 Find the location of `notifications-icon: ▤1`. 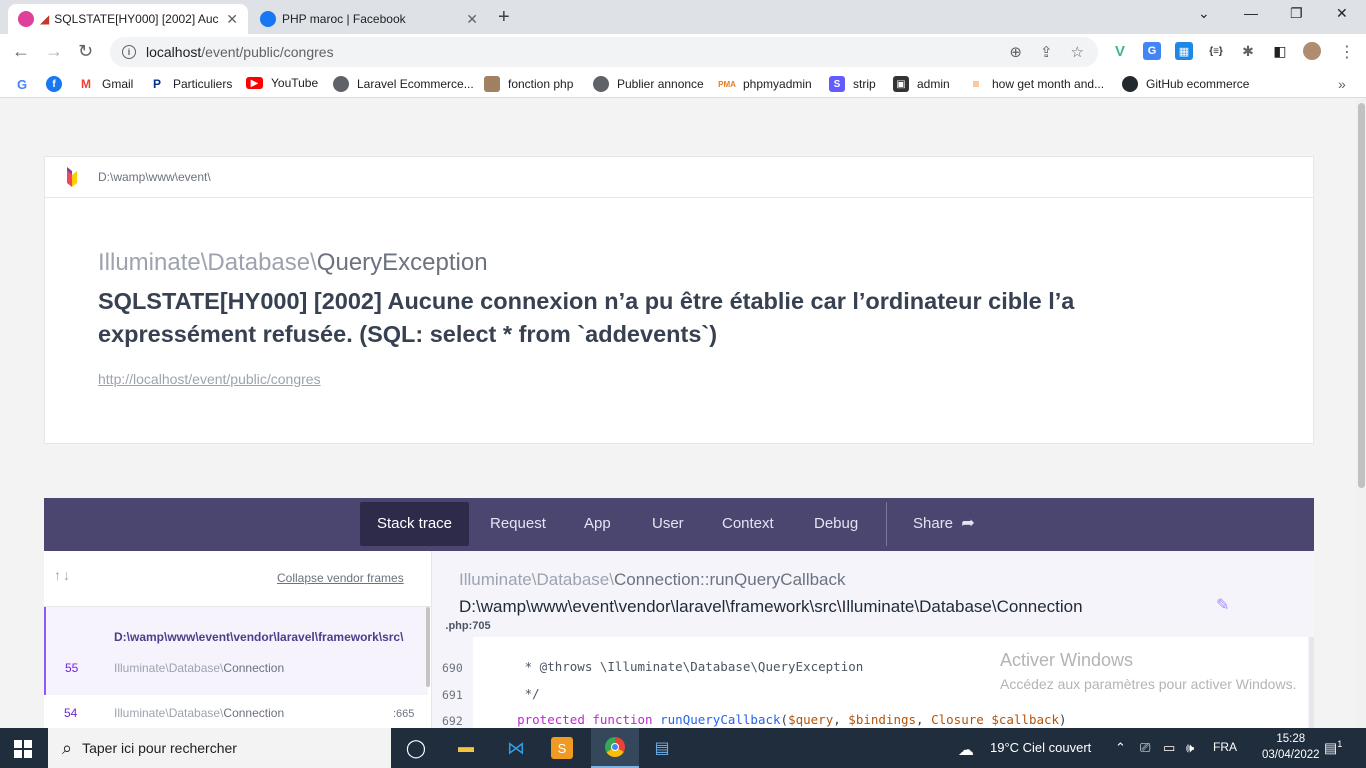

notifications-icon: ▤1 is located at coordinates (1333, 748).